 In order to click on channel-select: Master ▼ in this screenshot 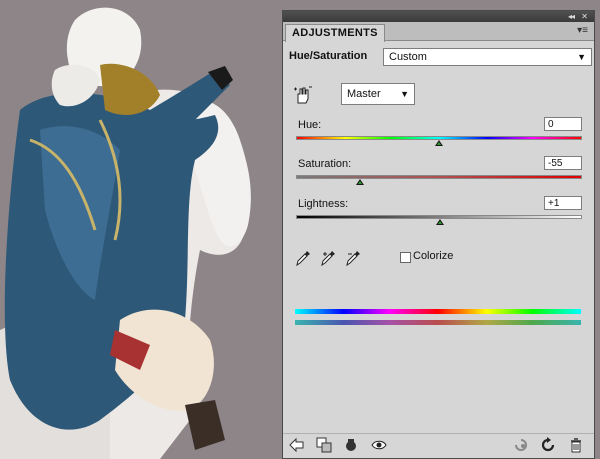, I will do `click(378, 94)`.